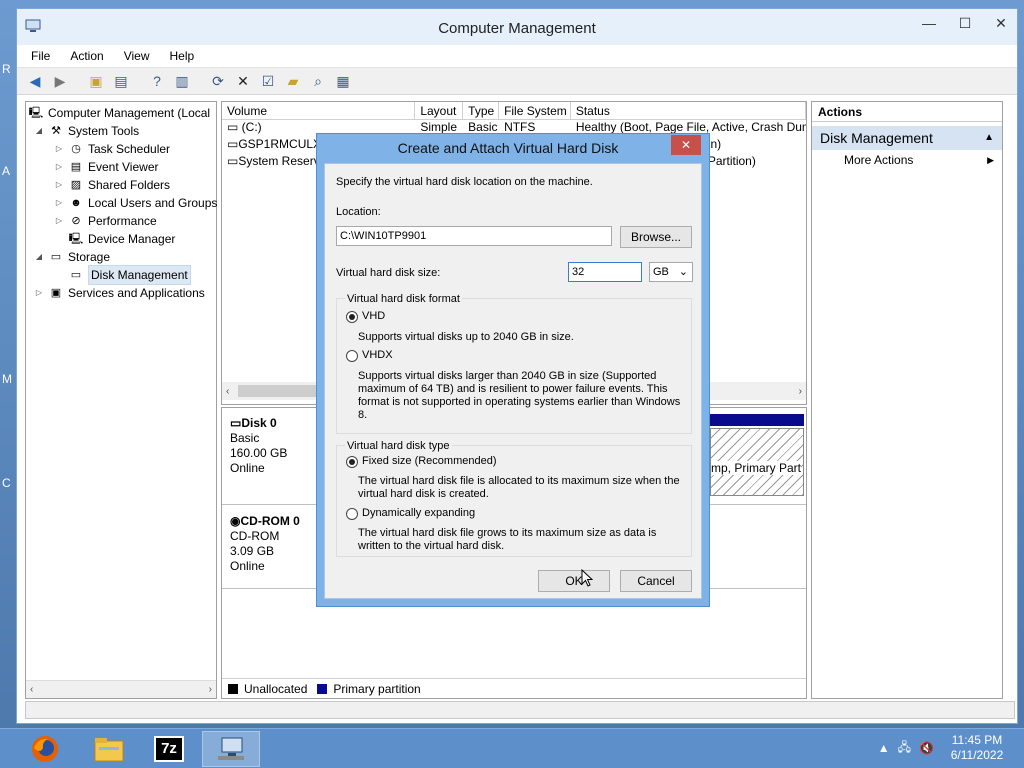 This screenshot has height=768, width=1024. What do you see at coordinates (119, 293) in the screenshot?
I see `tree-item-services-applications: ▷ ▣ Services and Applications` at bounding box center [119, 293].